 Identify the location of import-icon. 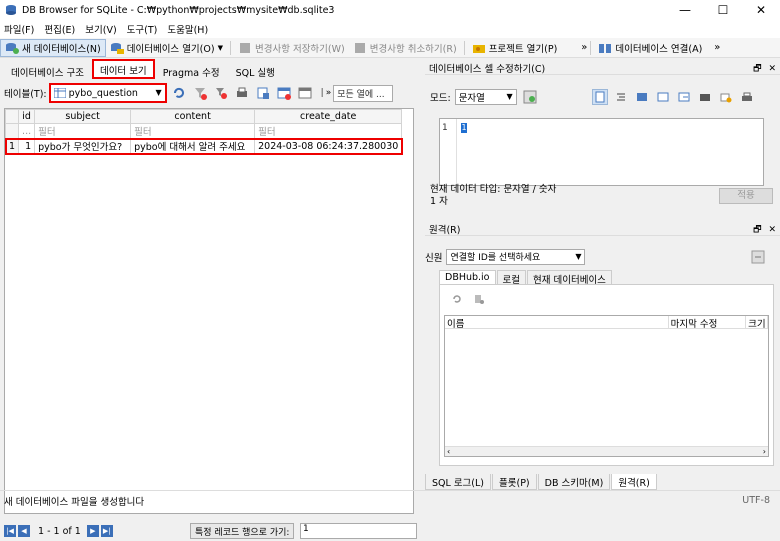
(642, 97).